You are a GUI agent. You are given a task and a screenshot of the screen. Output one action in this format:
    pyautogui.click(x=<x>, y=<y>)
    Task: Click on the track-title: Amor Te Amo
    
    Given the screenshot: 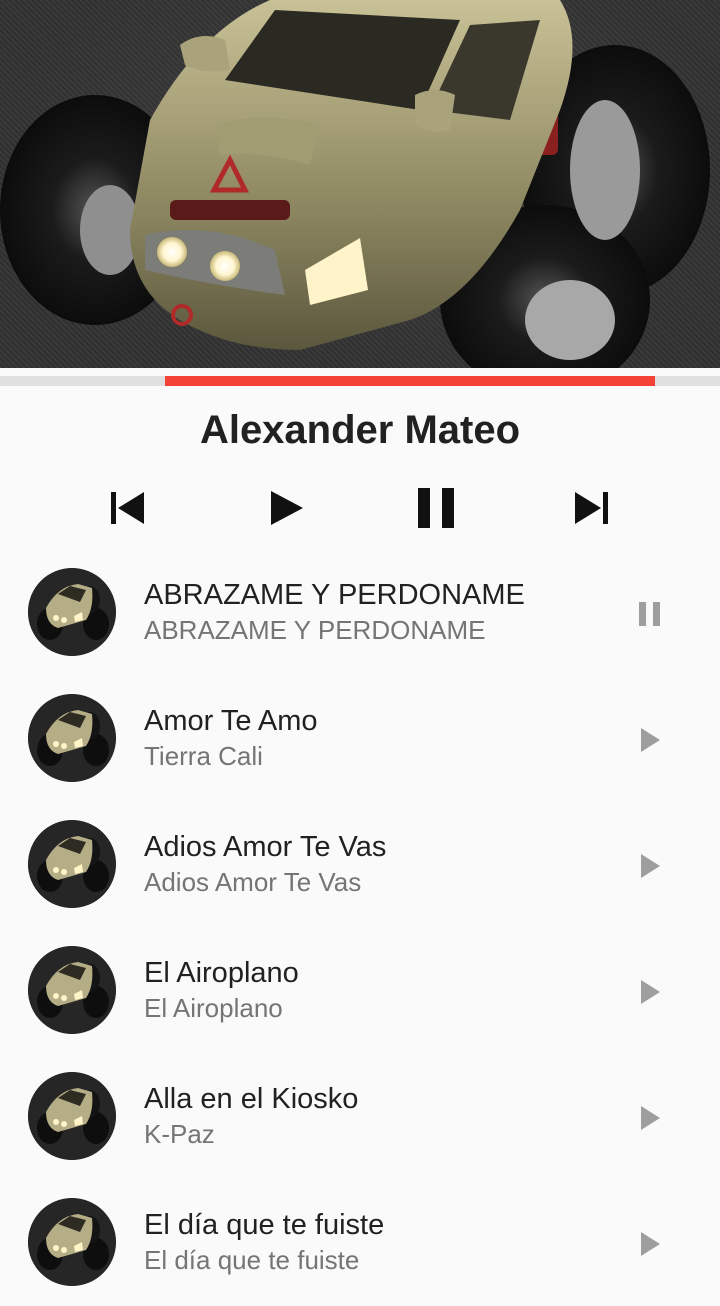 What is the action you would take?
    pyautogui.click(x=231, y=721)
    